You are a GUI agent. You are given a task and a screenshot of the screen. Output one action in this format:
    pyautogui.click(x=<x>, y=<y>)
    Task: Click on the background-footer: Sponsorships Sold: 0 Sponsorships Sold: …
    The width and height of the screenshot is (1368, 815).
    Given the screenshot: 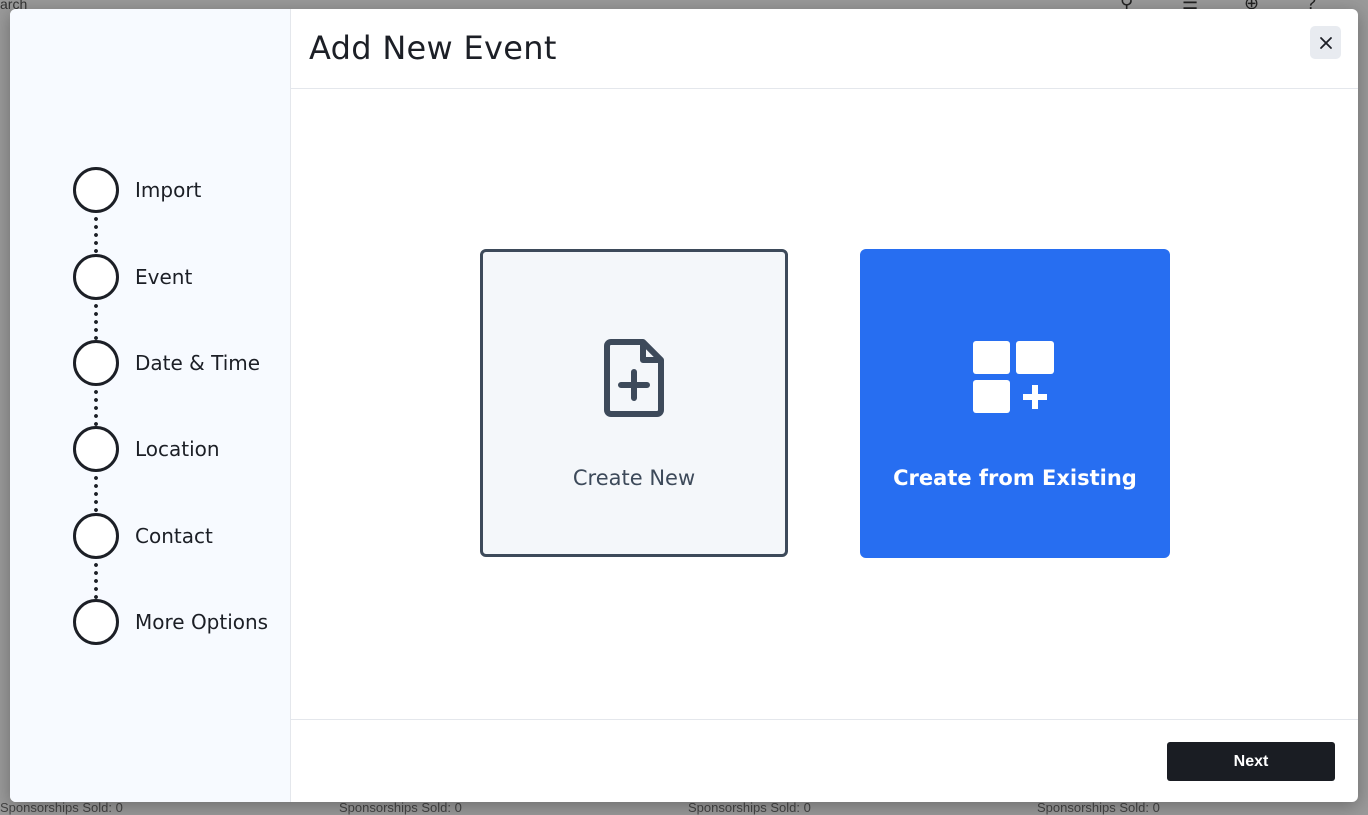 What is the action you would take?
    pyautogui.click(x=684, y=807)
    